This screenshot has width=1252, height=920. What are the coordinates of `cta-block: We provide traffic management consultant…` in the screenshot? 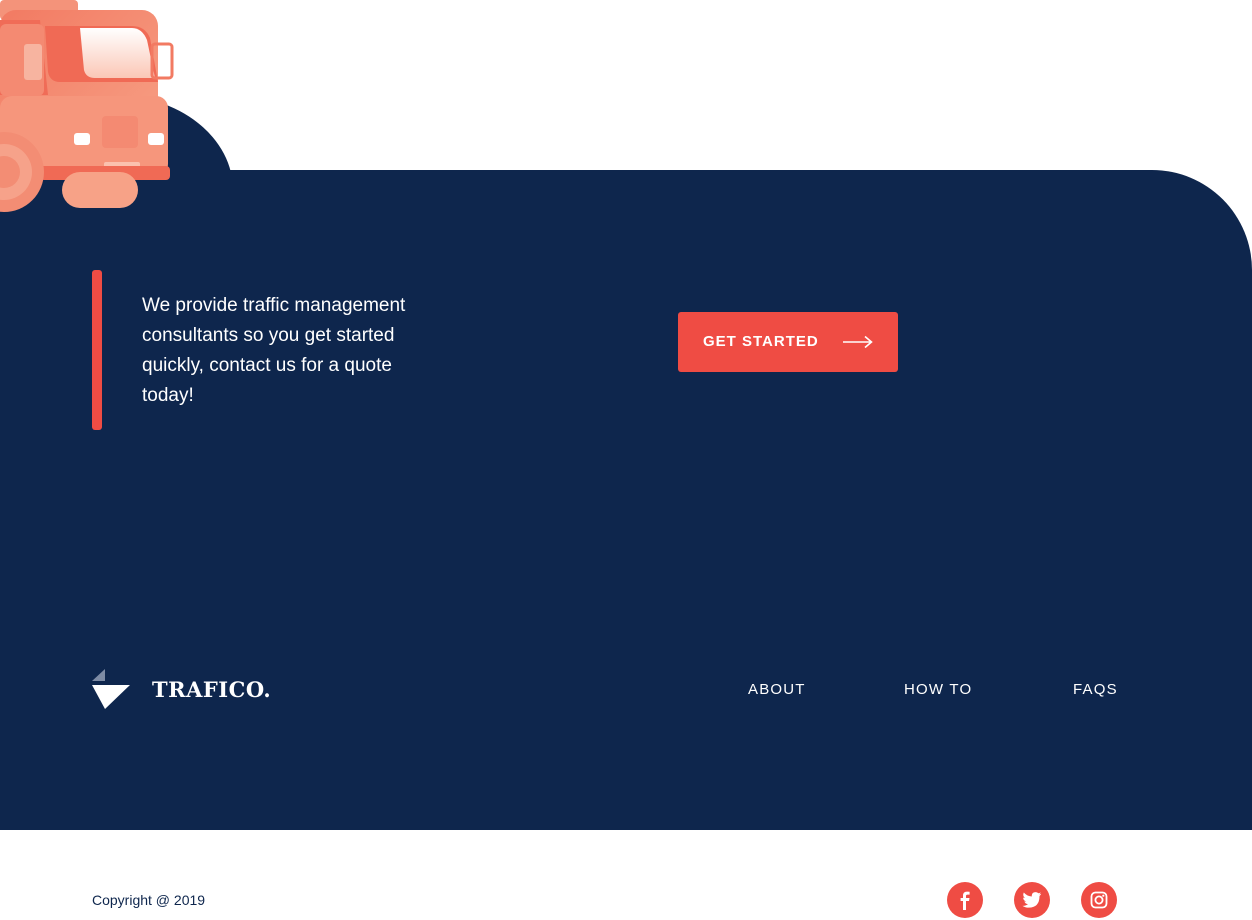 It's located at (272, 350).